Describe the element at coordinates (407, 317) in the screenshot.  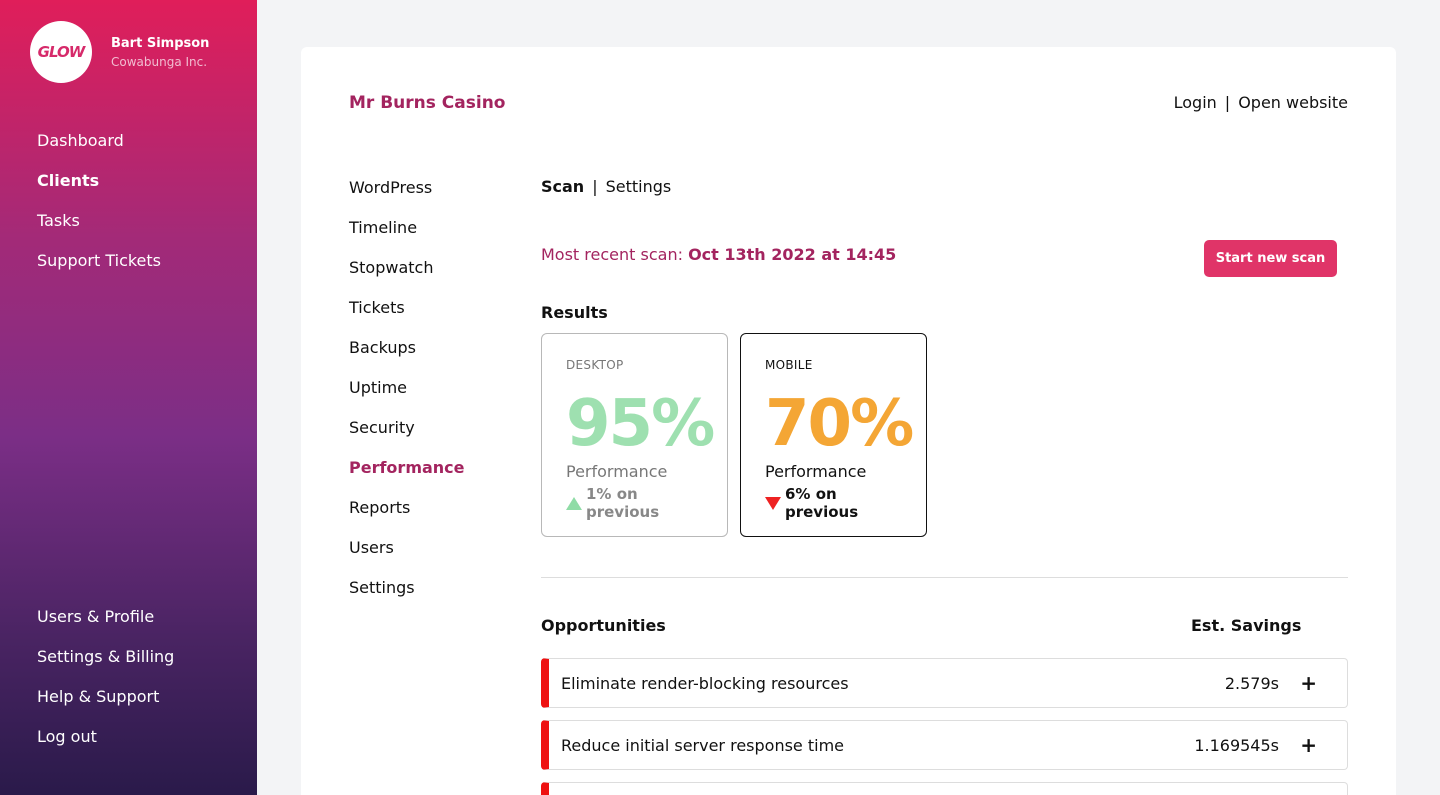
I see `subnav-item-tickets: Tickets` at that location.